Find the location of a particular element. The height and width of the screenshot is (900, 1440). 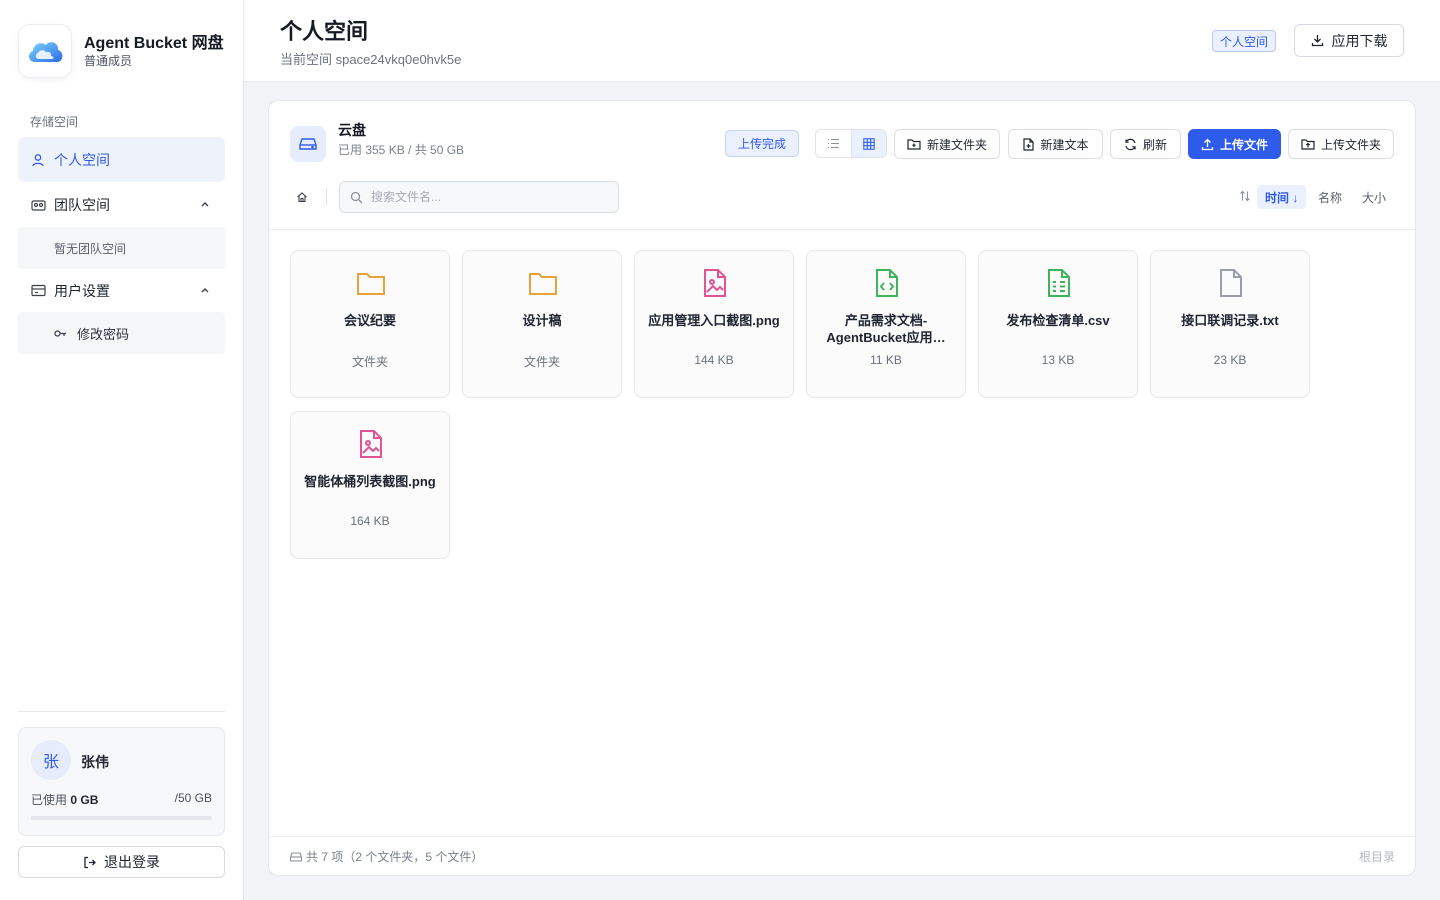

hard-drive-small-icon is located at coordinates (296, 856).